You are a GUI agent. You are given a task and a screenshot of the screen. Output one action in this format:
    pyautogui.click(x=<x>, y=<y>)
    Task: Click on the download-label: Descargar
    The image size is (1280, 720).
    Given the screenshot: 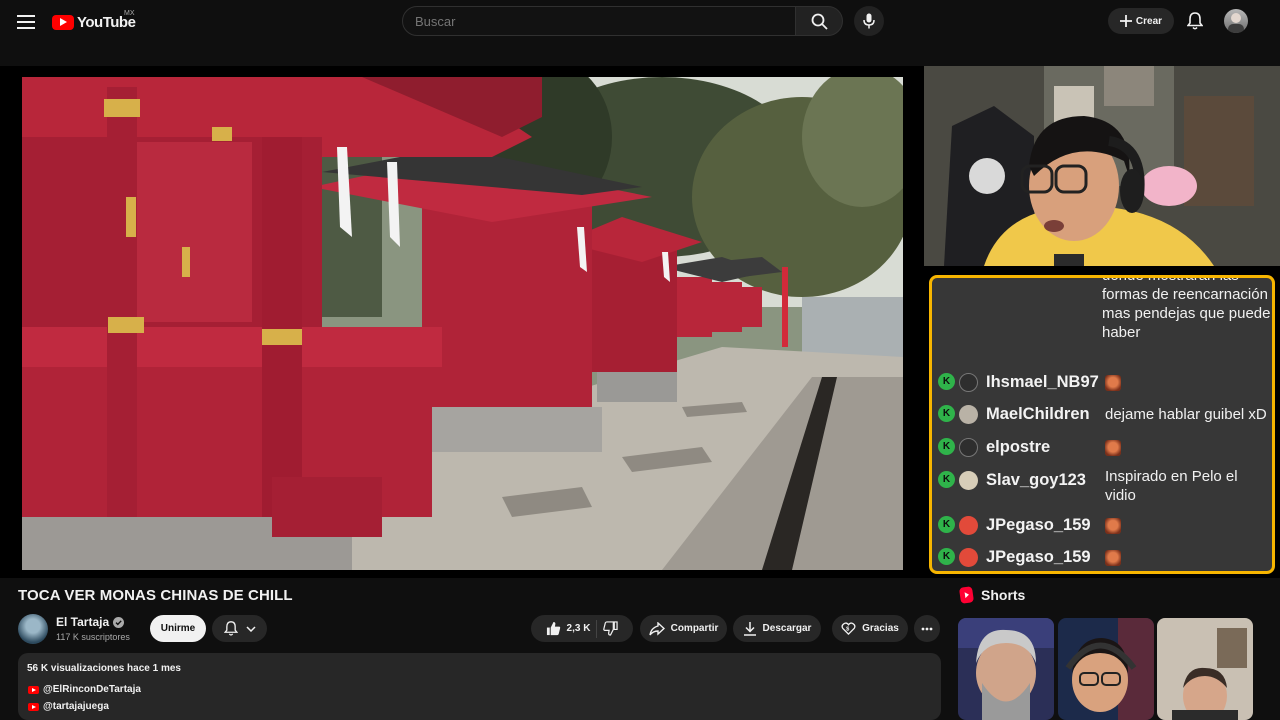 What is the action you would take?
    pyautogui.click(x=787, y=628)
    